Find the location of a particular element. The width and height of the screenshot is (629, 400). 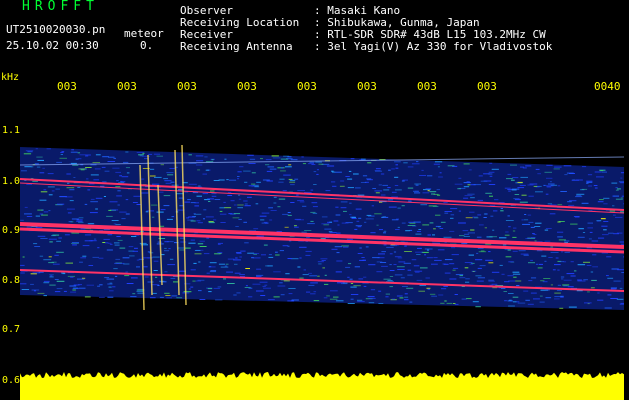

y-tick-label: 1.0 is located at coordinates (11, 181).